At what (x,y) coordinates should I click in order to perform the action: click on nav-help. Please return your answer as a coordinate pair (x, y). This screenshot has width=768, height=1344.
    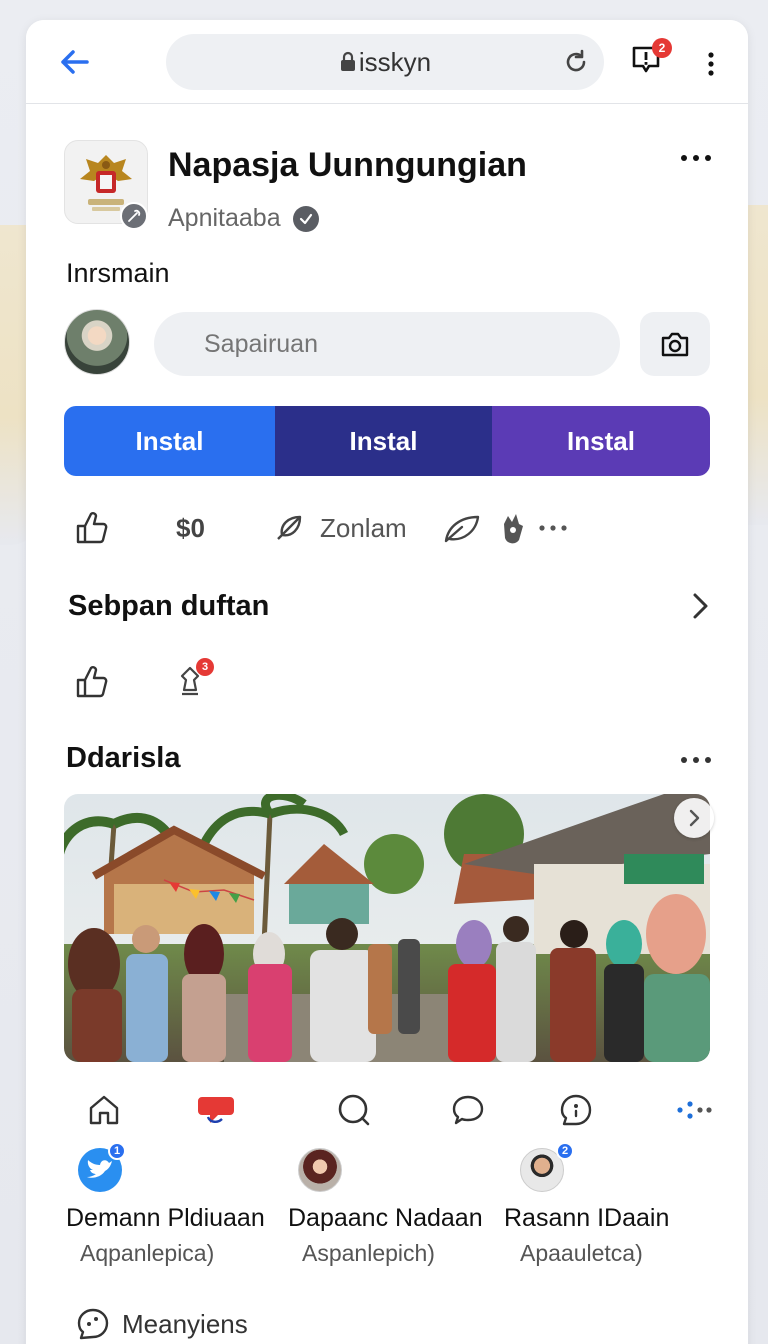
    Looking at the image, I should click on (576, 1110).